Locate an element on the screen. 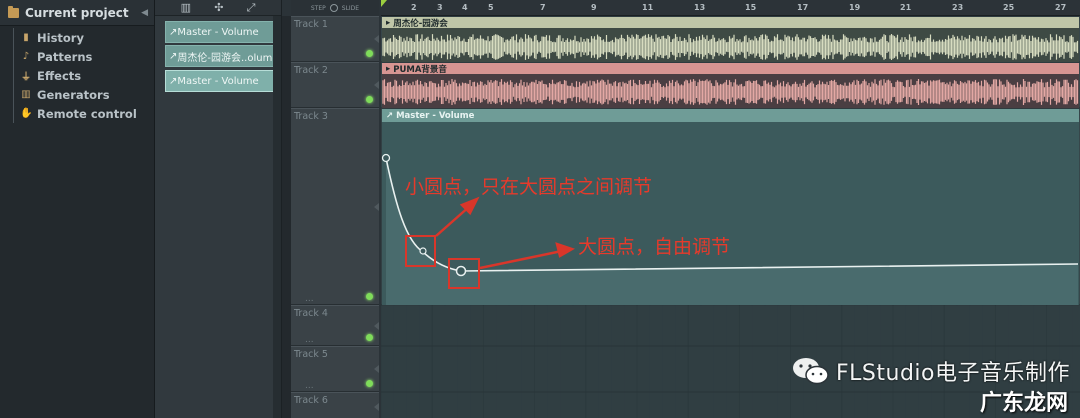  browser-item-remote-control: ✋ Remote control is located at coordinates (77, 113).